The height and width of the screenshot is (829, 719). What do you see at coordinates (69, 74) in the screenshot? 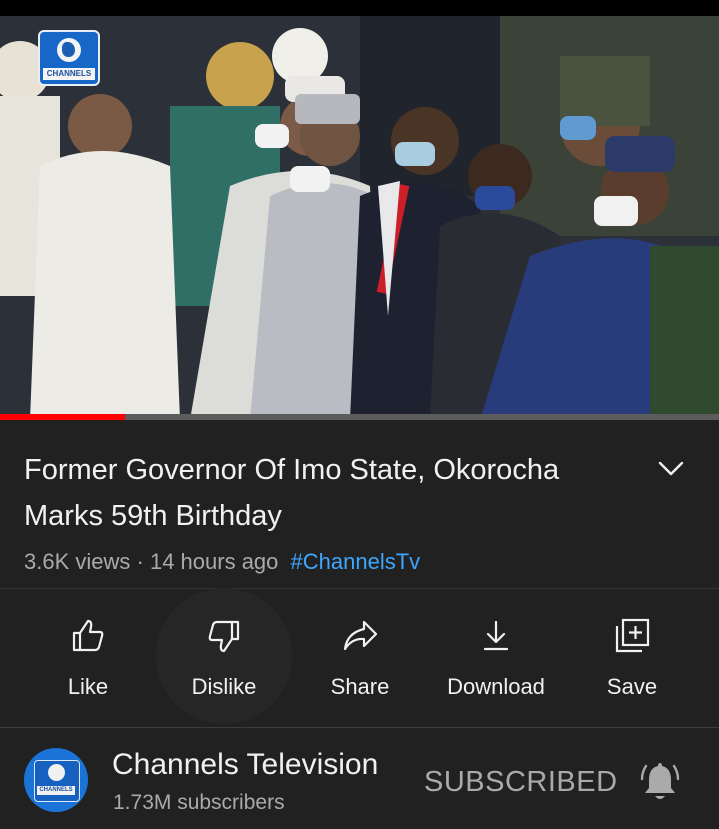
I see `logo-text: CHANNELS` at bounding box center [69, 74].